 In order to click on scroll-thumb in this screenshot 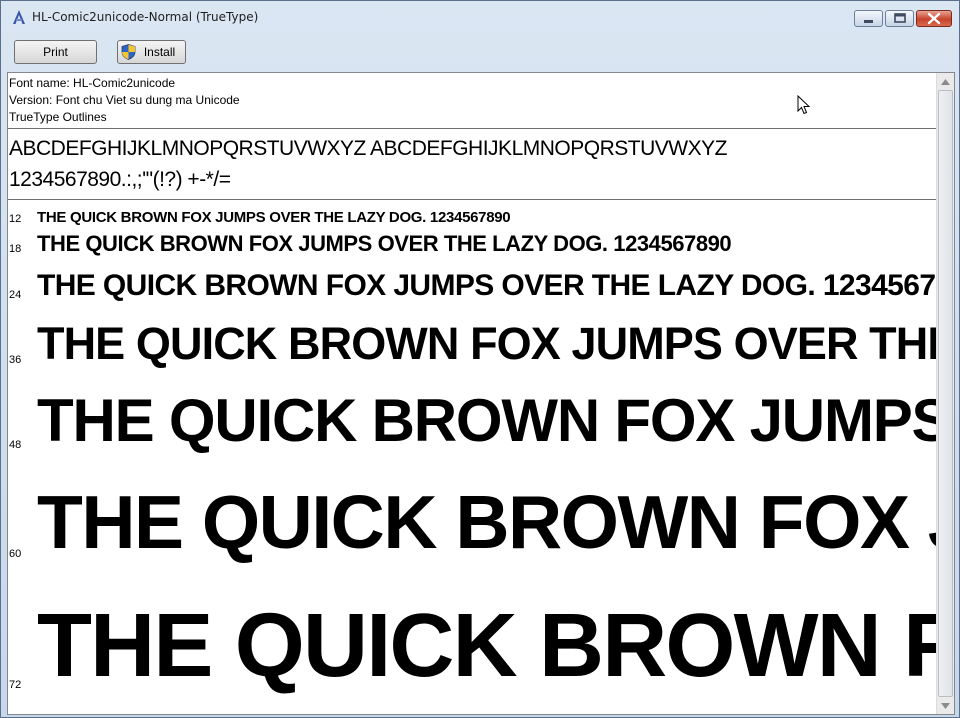, I will do `click(945, 393)`.